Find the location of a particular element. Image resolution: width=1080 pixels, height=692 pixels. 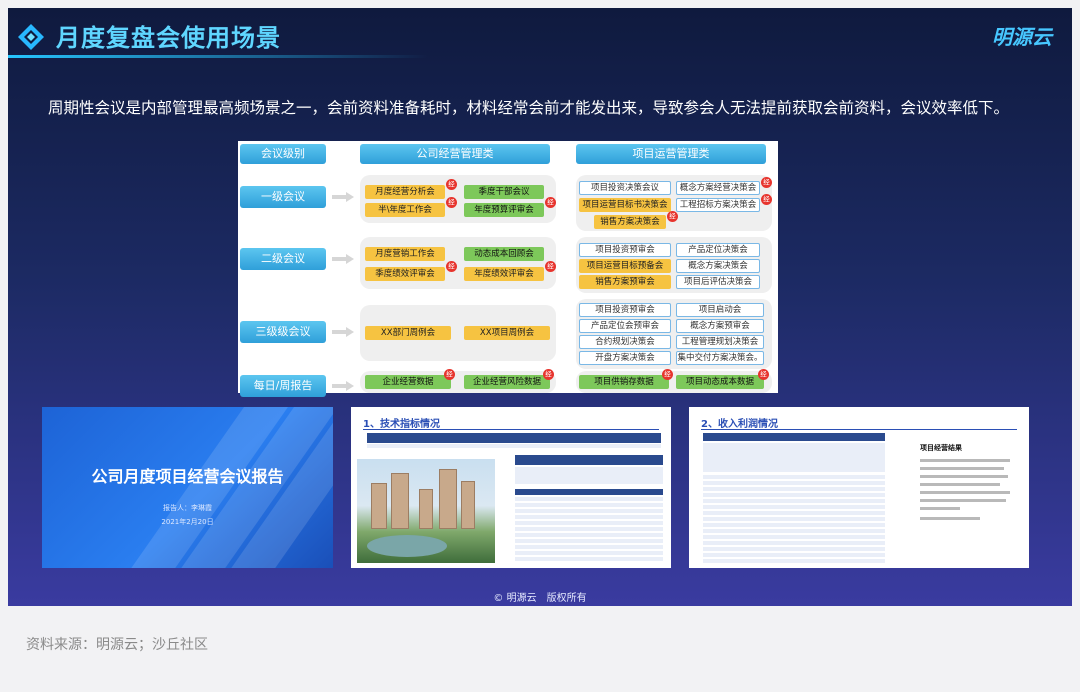

meeting-tag: 概念方案决策会 is located at coordinates (718, 266).